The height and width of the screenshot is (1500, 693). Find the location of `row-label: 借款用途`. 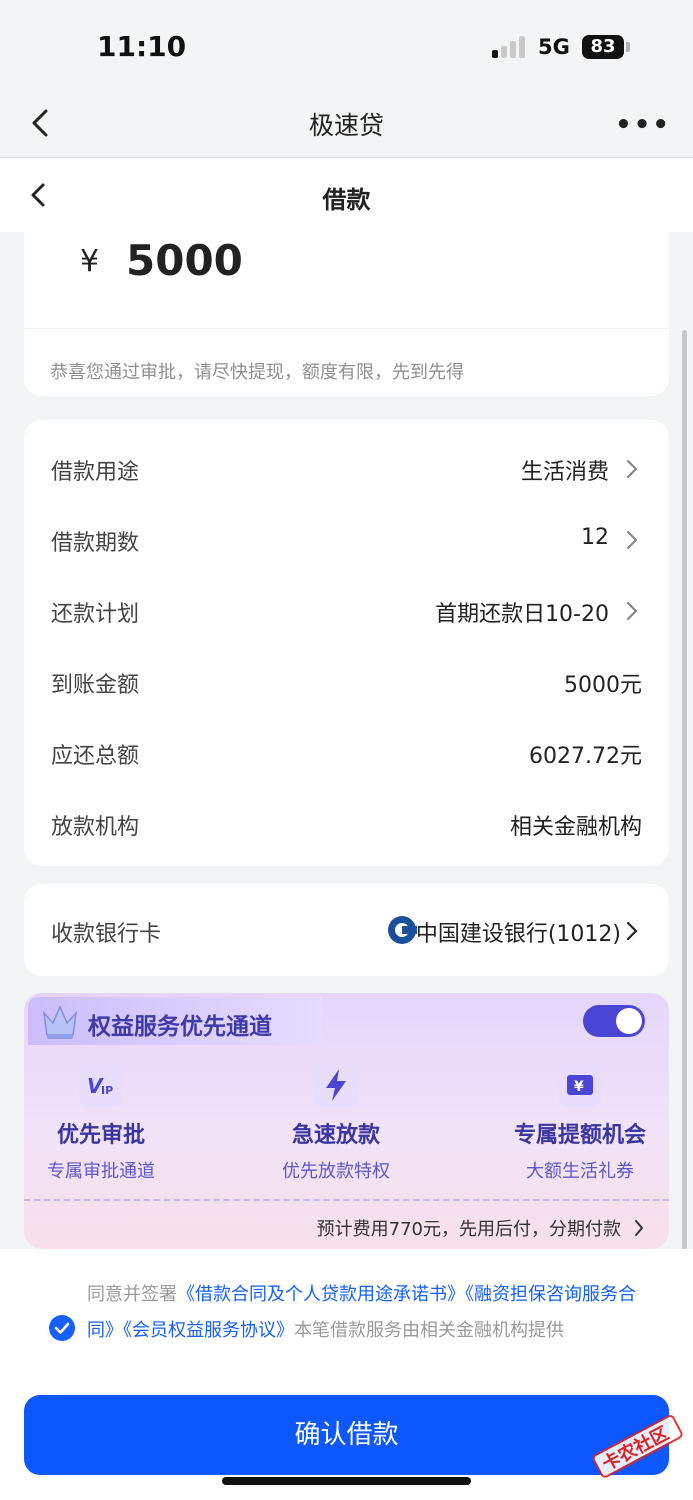

row-label: 借款用途 is located at coordinates (95, 472).